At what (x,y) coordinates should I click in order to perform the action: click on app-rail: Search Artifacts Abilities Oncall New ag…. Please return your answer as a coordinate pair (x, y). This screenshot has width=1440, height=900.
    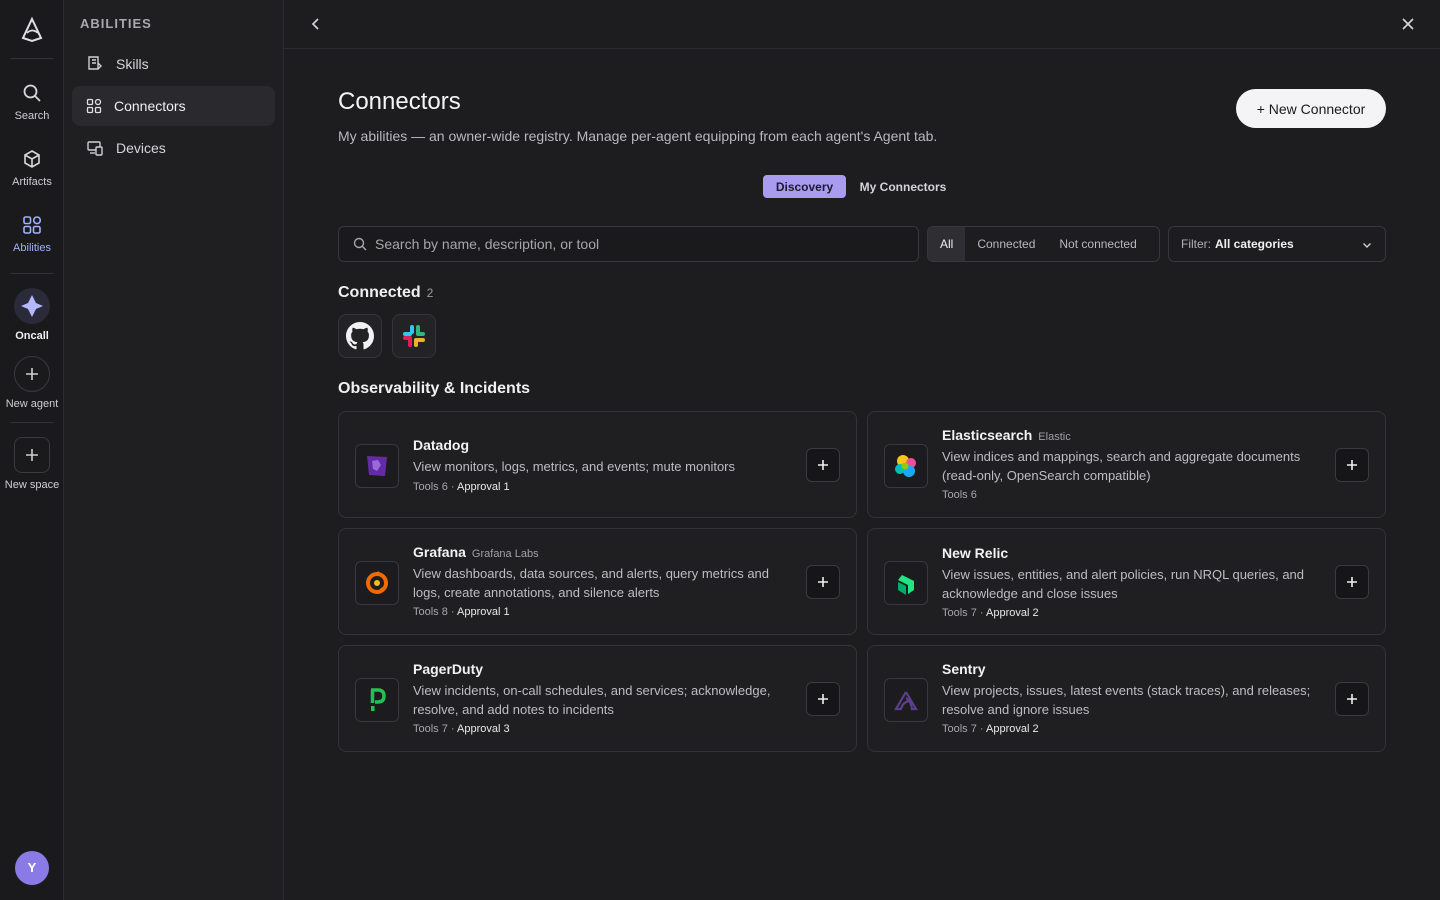
    Looking at the image, I should click on (32, 450).